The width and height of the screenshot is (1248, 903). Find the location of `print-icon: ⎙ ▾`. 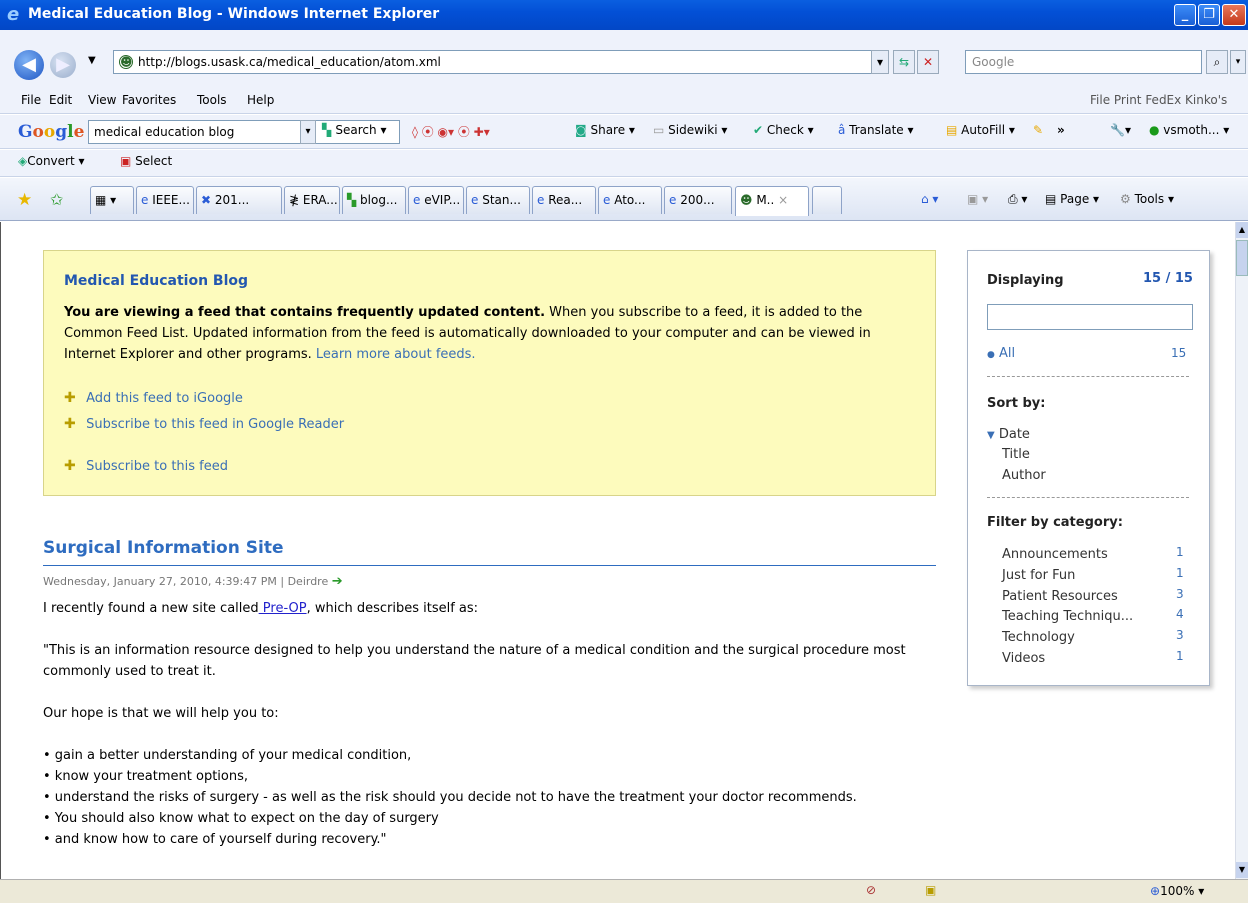

print-icon: ⎙ ▾ is located at coordinates (1017, 199).